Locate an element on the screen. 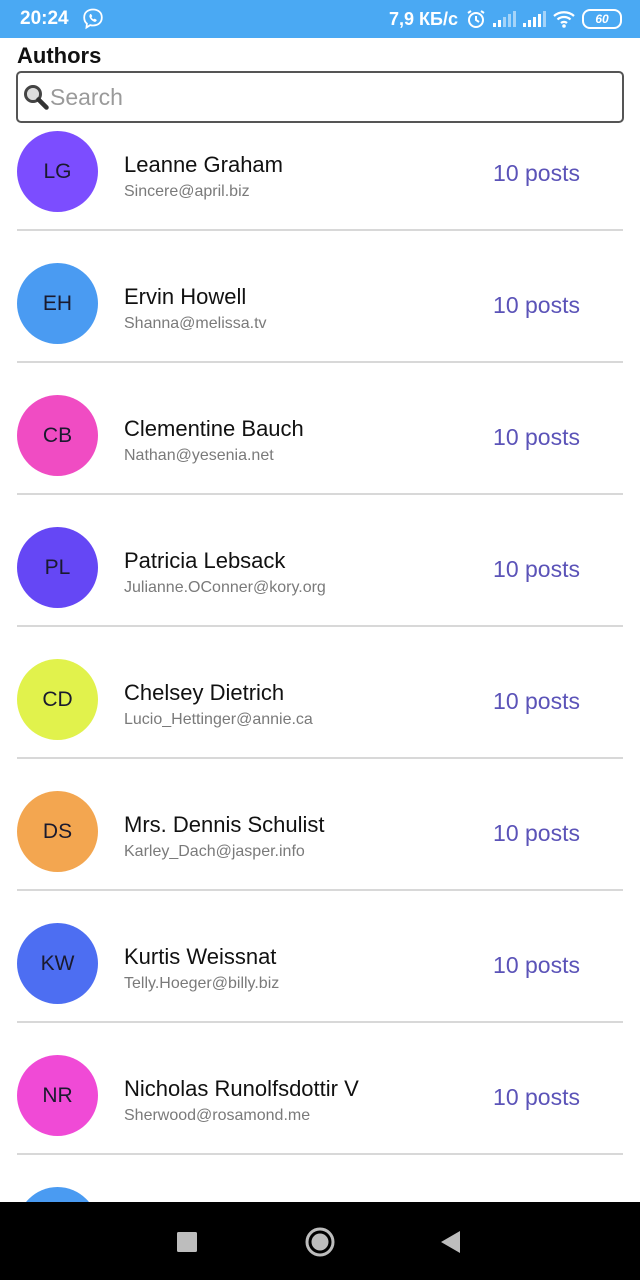 This screenshot has height=1280, width=640. avatar: LG is located at coordinates (57, 171).